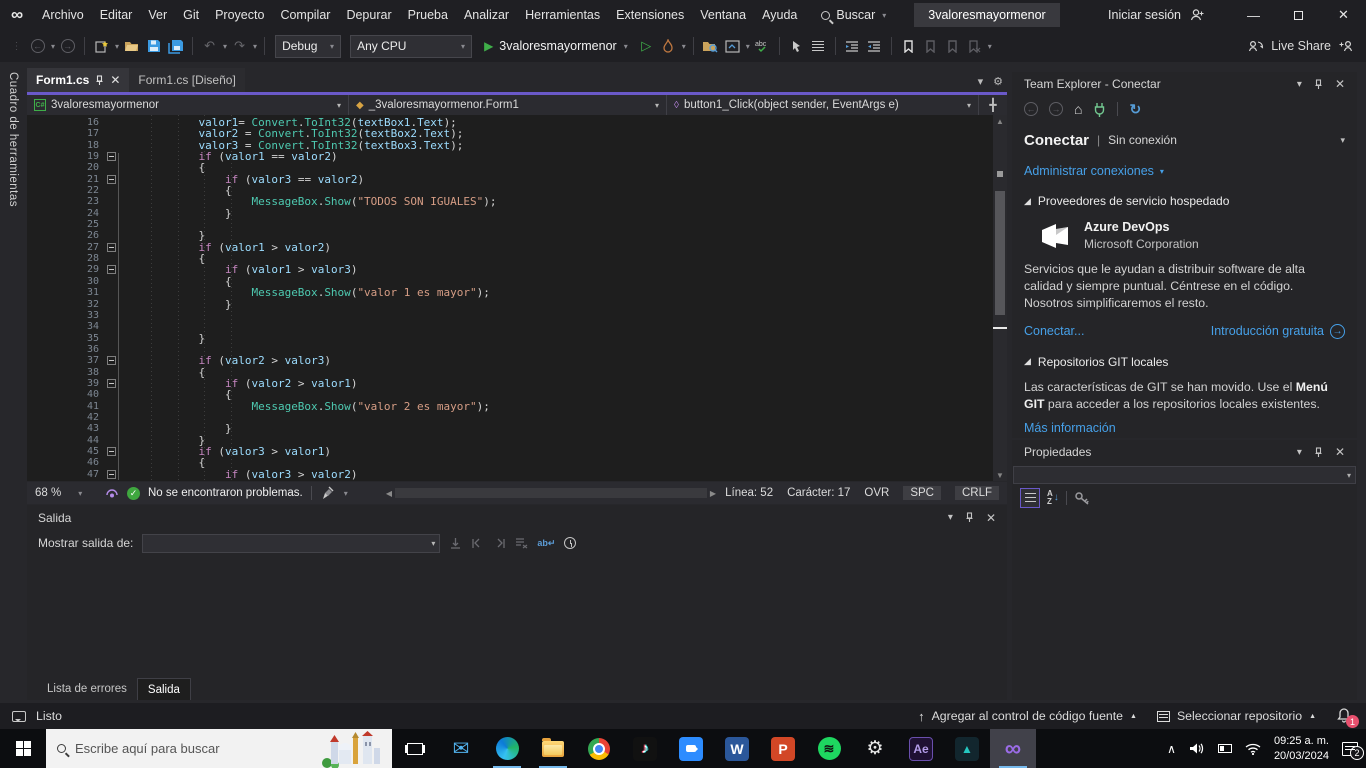  What do you see at coordinates (1031, 109) in the screenshot?
I see `back-icon: ←` at bounding box center [1031, 109].